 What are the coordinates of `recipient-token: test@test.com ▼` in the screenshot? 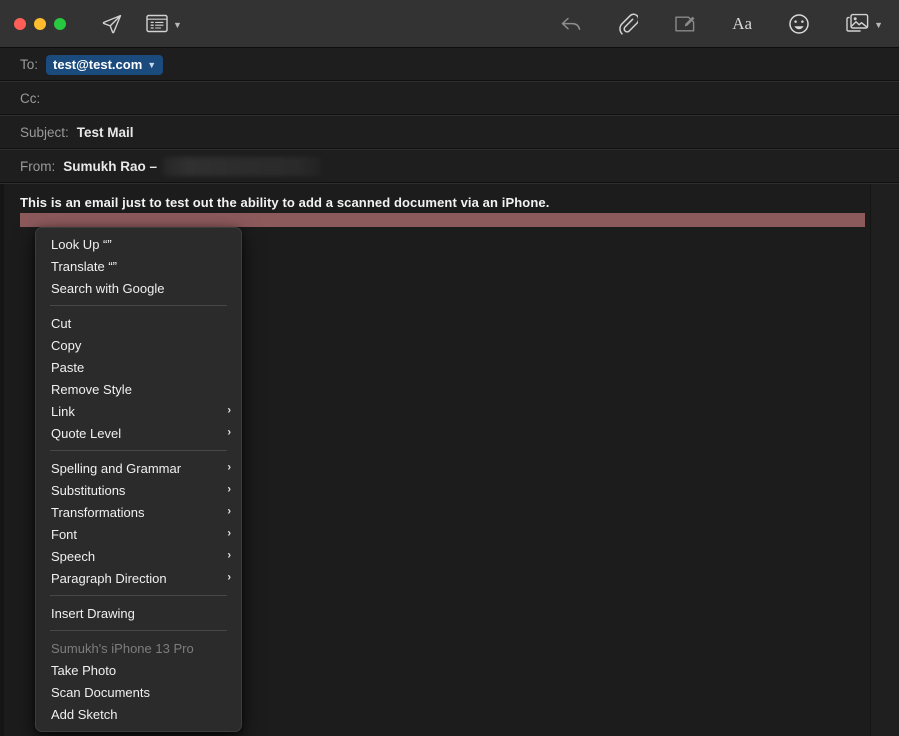 It's located at (105, 64).